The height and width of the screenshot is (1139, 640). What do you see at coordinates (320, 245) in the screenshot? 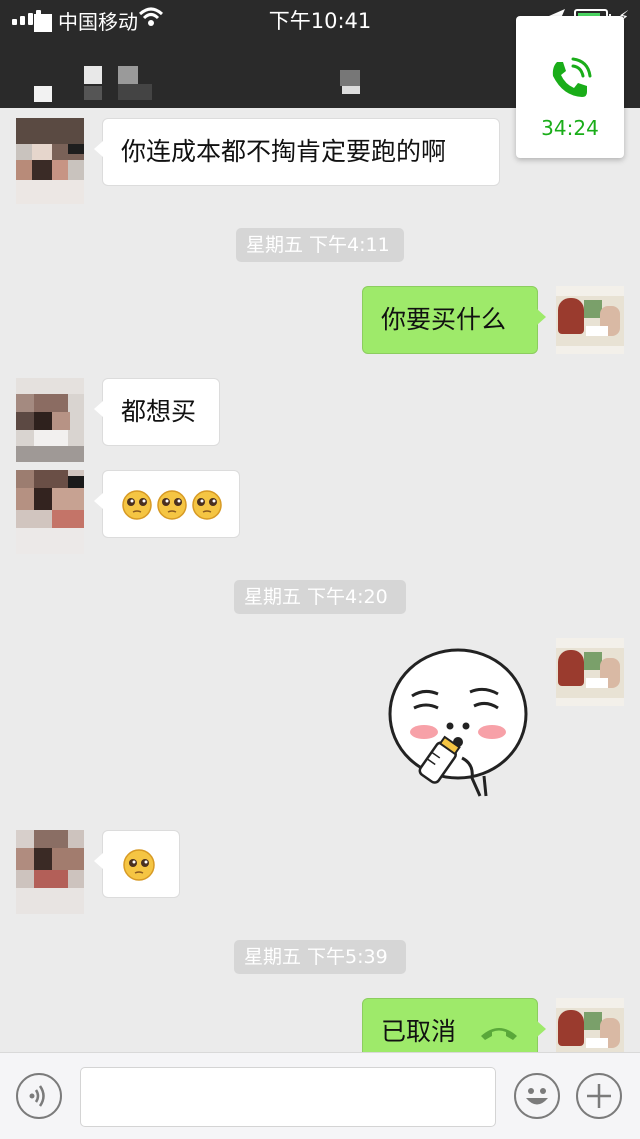
I see `timestamp: 星期五 下午4:11` at bounding box center [320, 245].